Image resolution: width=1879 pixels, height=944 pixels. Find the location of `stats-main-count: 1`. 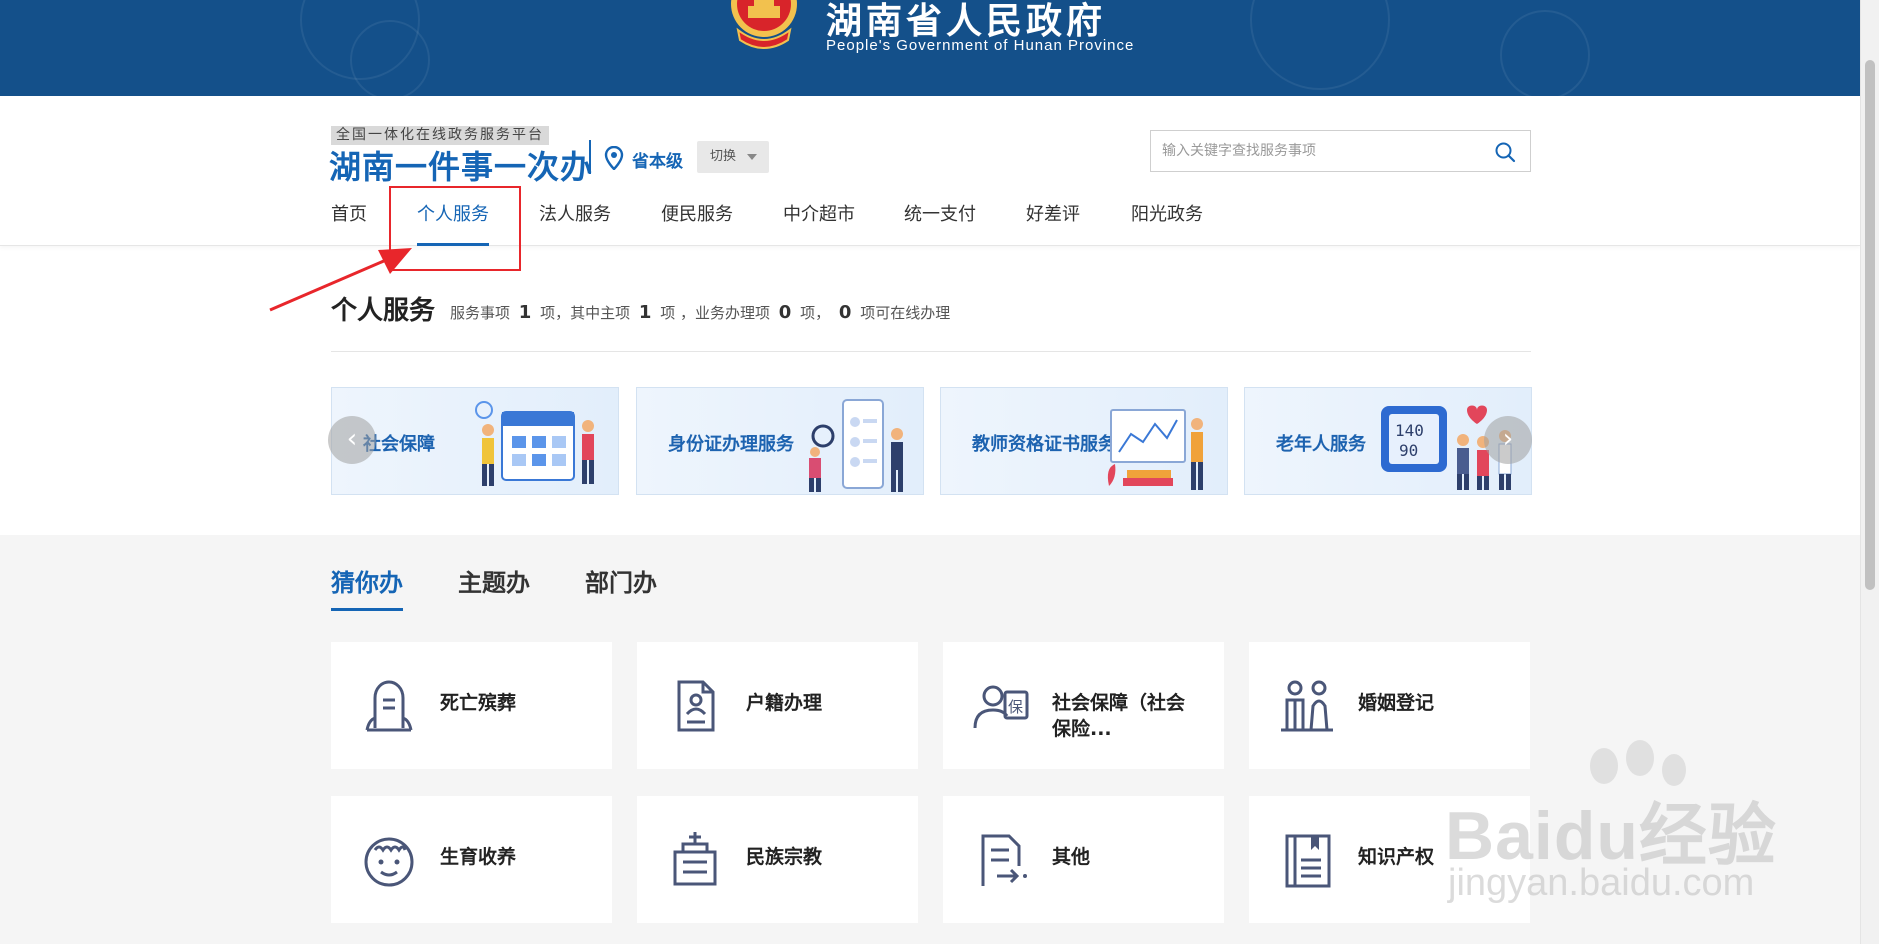

stats-main-count: 1 is located at coordinates (645, 312).